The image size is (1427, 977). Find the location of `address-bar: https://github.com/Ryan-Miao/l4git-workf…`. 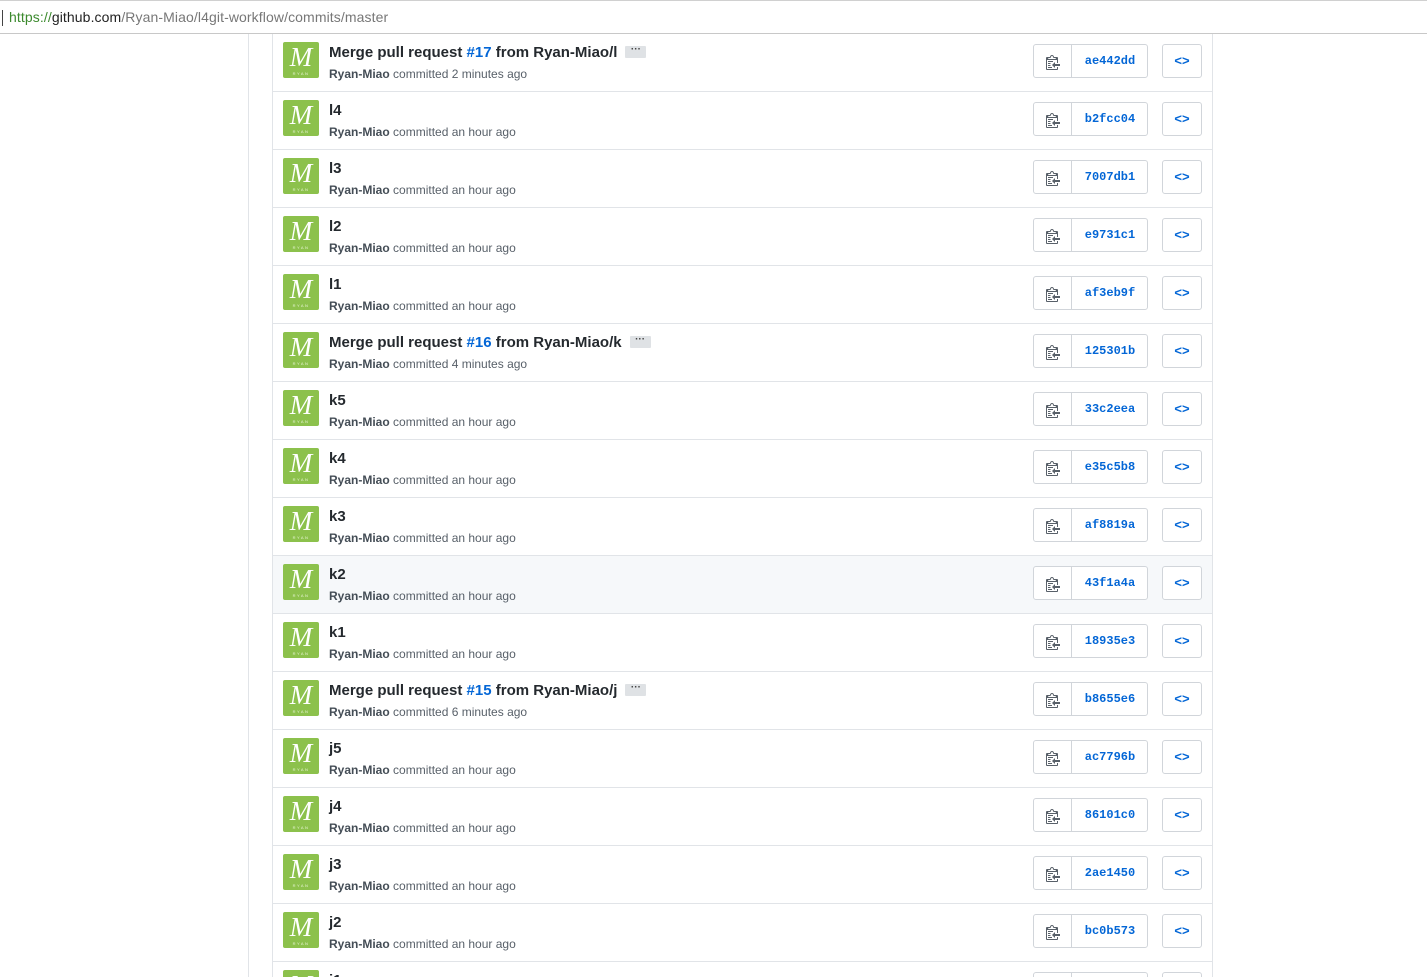

address-bar: https://github.com/Ryan-Miao/l4git-workf… is located at coordinates (713, 17).